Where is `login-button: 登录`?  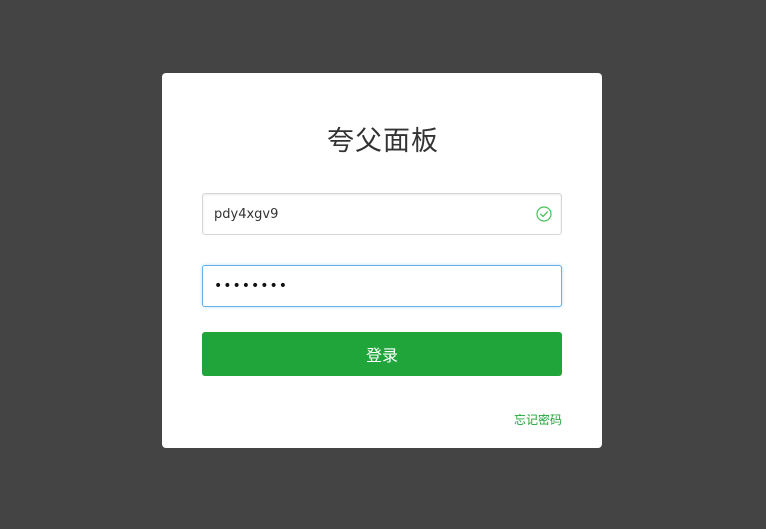
login-button: 登录 is located at coordinates (382, 354).